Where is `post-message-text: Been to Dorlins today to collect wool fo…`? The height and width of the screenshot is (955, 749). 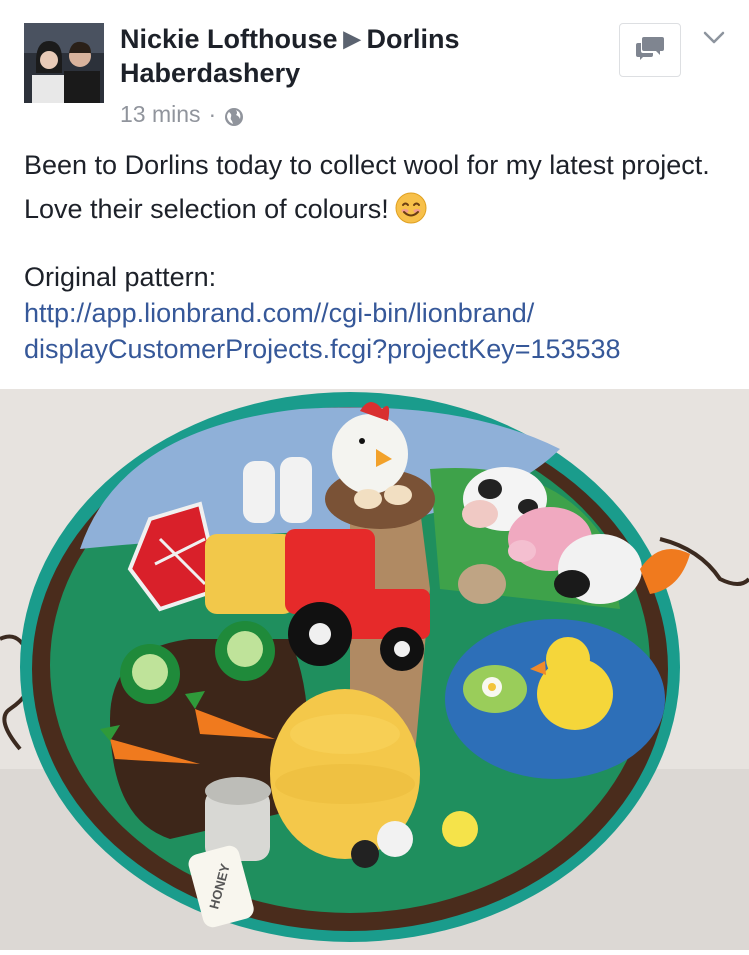 post-message-text: Been to Dorlins today to collect wool fo… is located at coordinates (367, 187).